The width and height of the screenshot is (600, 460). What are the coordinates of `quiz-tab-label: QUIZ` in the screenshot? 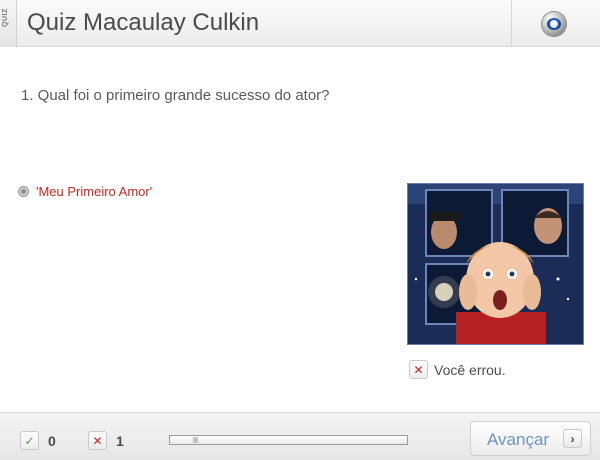 It's located at (5, 17).